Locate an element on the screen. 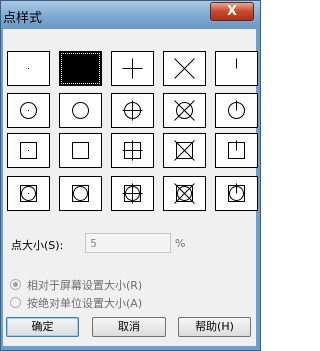 The height and width of the screenshot is (351, 320). square-dot-symbol-icon is located at coordinates (28, 150).